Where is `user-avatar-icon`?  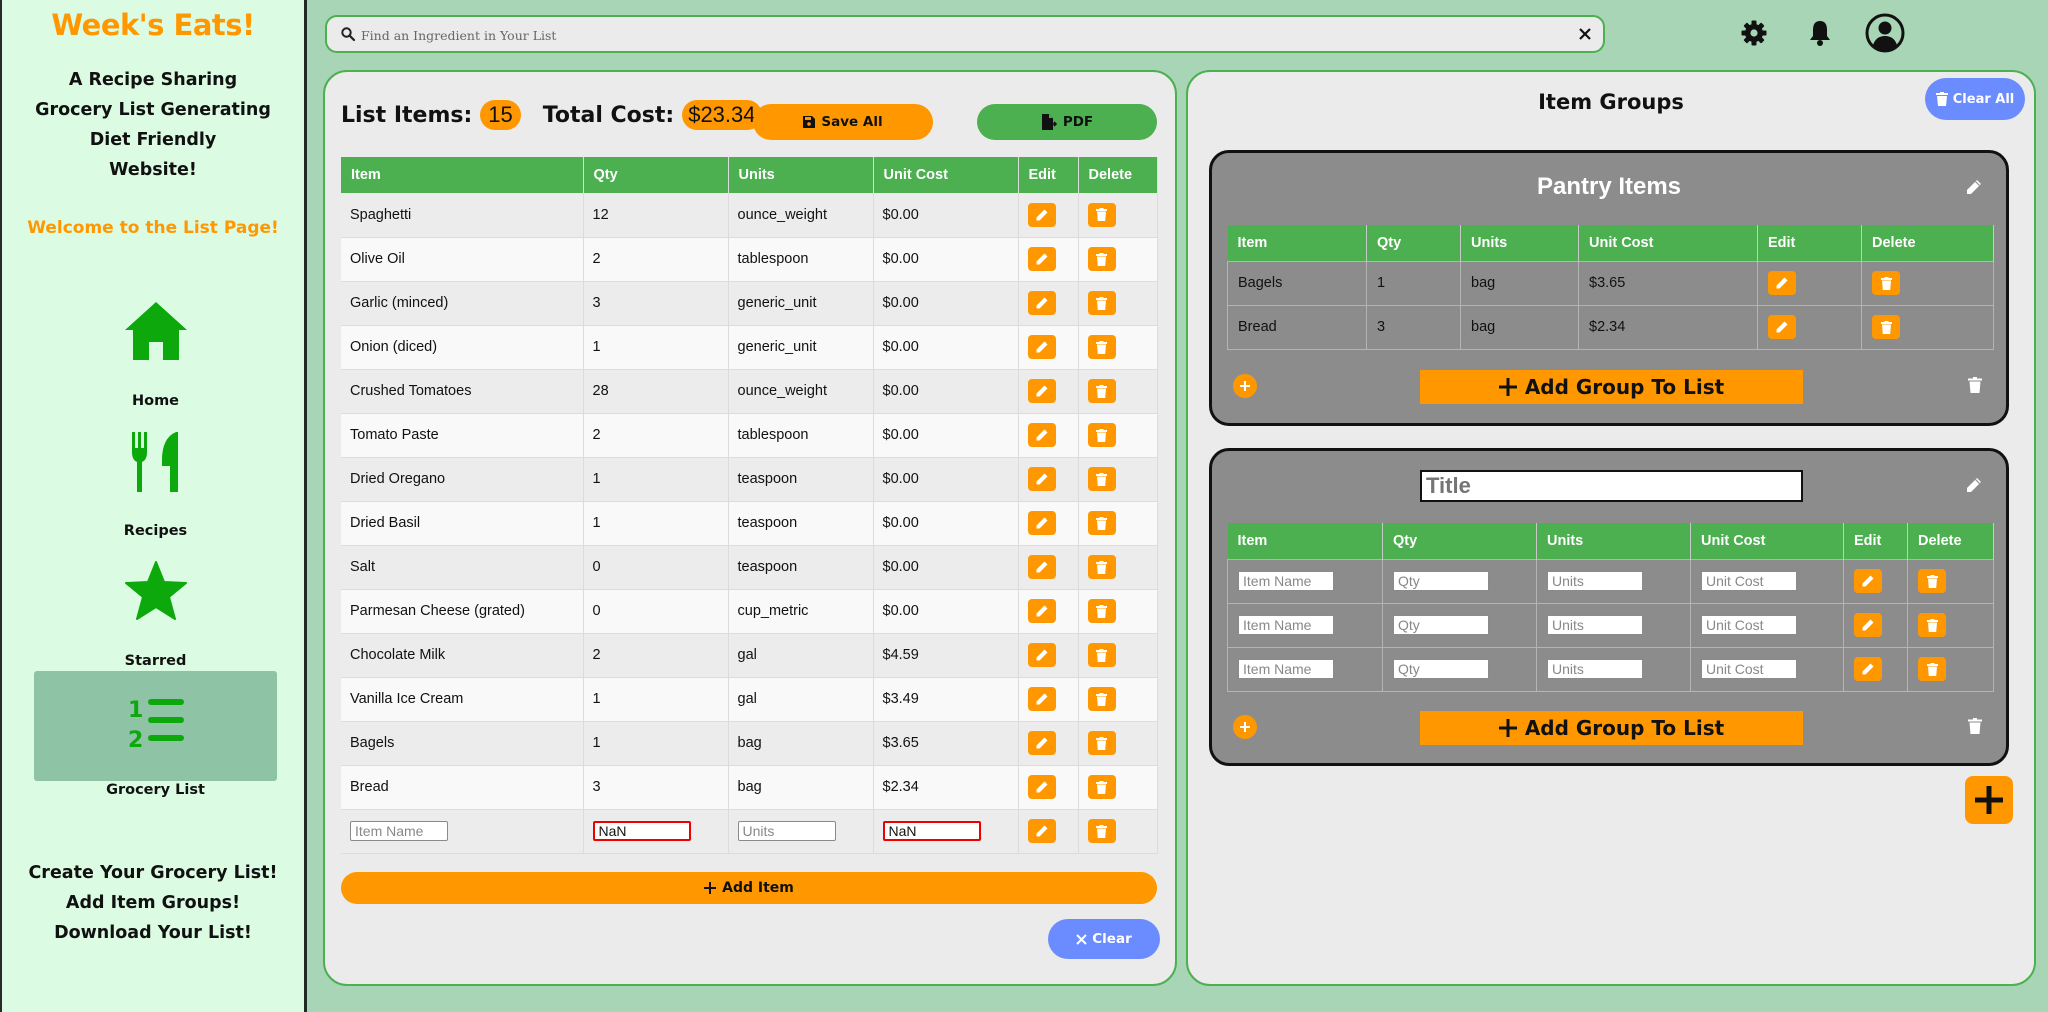 user-avatar-icon is located at coordinates (1885, 33).